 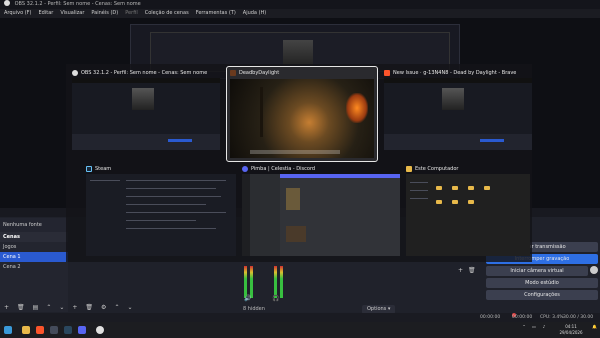 I want to click on scenes-title: Cenas, so click(x=34, y=237).